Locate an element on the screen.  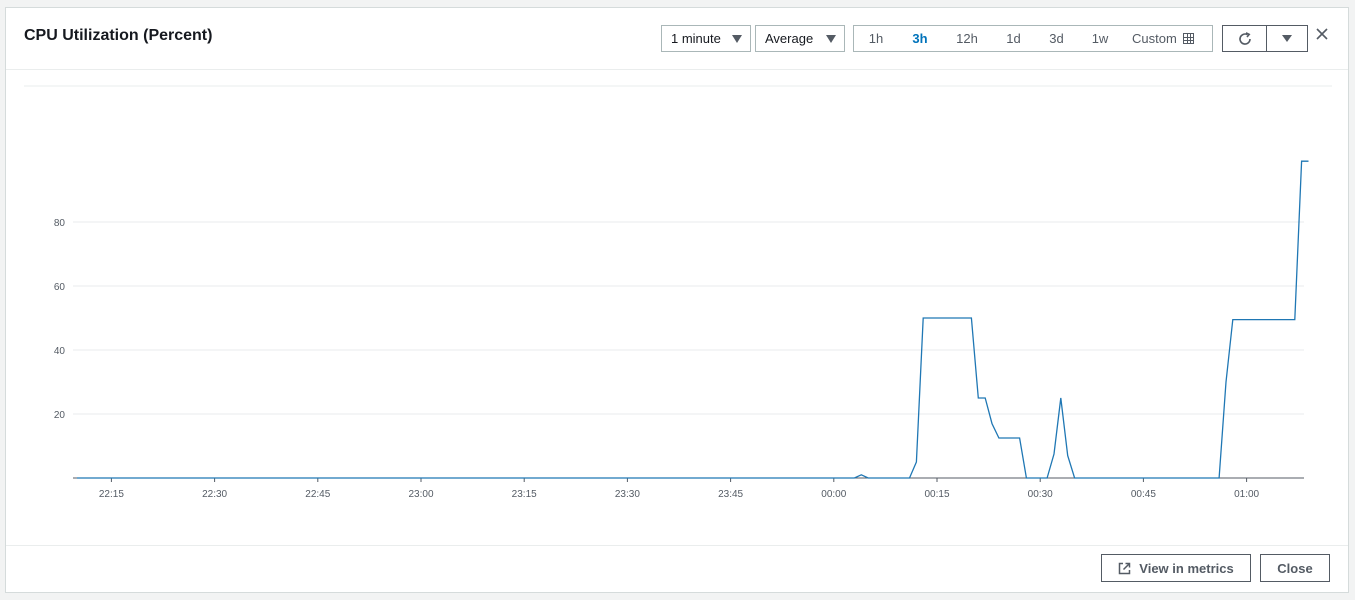
x-tick-label: 00:30 is located at coordinates (1040, 494).